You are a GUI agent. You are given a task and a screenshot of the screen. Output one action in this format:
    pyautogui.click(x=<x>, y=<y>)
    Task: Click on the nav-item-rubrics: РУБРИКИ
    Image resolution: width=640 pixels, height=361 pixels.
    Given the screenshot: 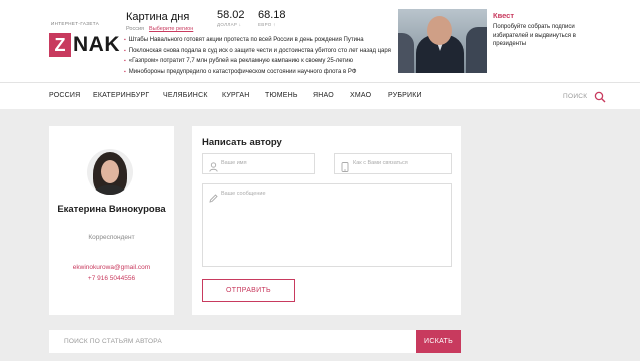 What is the action you would take?
    pyautogui.click(x=405, y=95)
    